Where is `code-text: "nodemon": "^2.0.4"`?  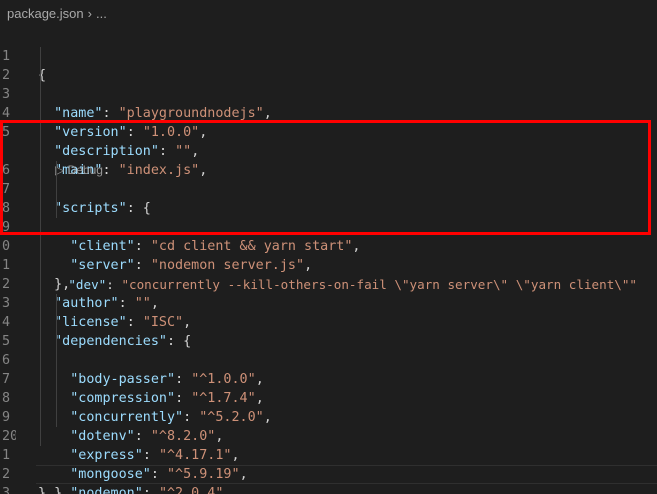 code-text: "nodemon": "^2.0.4" is located at coordinates (130, 489).